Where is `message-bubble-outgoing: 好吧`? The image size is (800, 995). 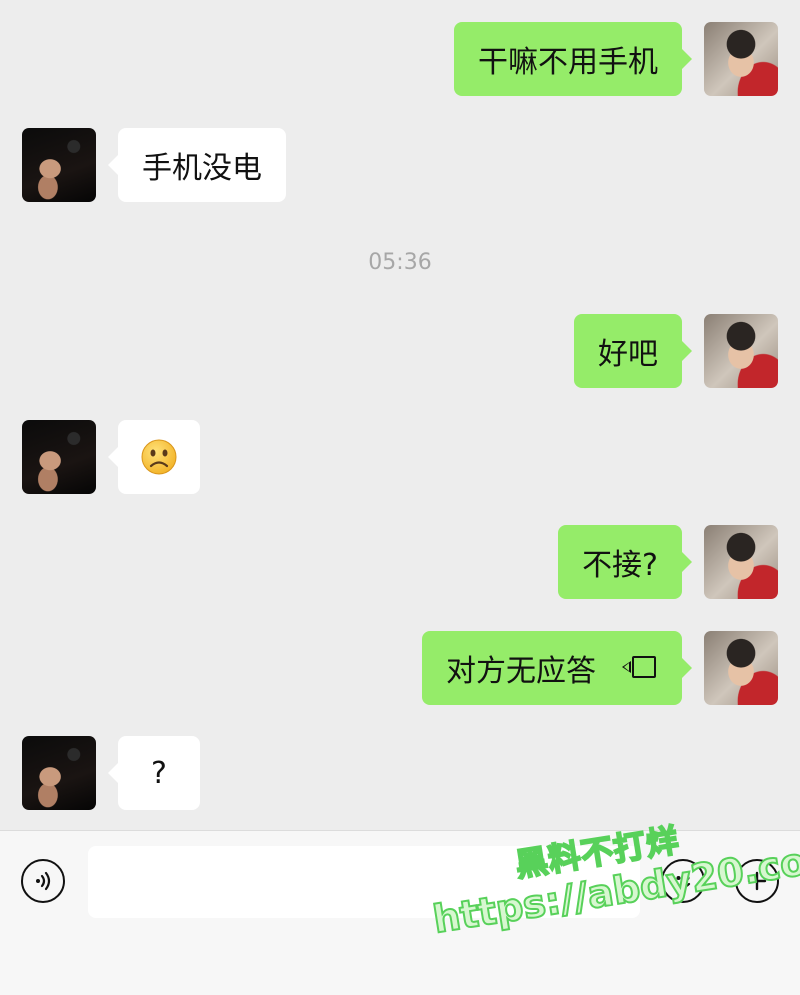 message-bubble-outgoing: 好吧 is located at coordinates (633, 351).